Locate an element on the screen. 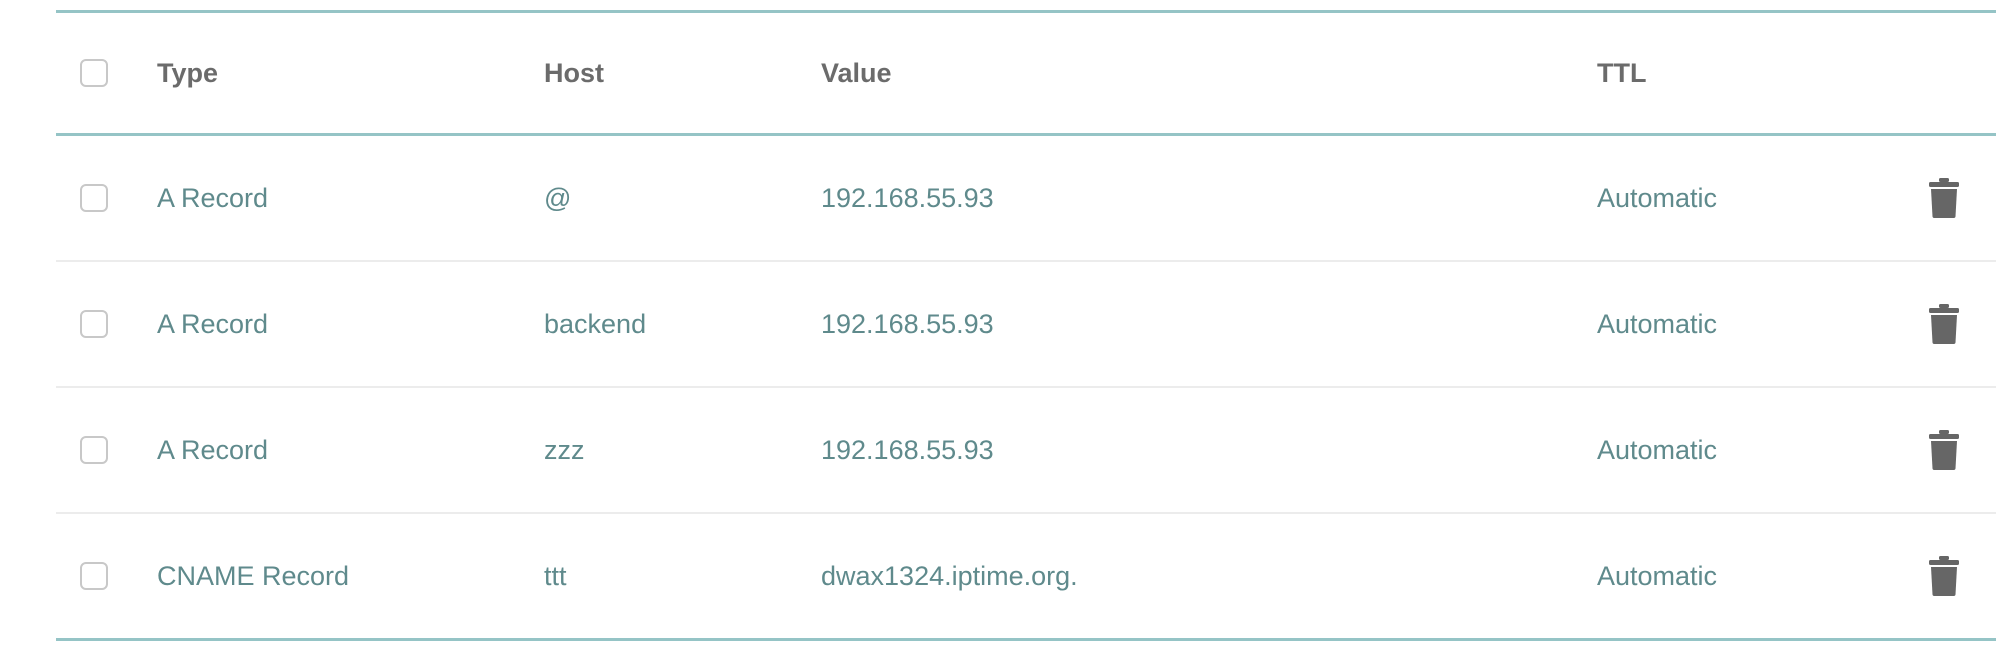 The image size is (1996, 648). record-host: @ is located at coordinates (558, 197).